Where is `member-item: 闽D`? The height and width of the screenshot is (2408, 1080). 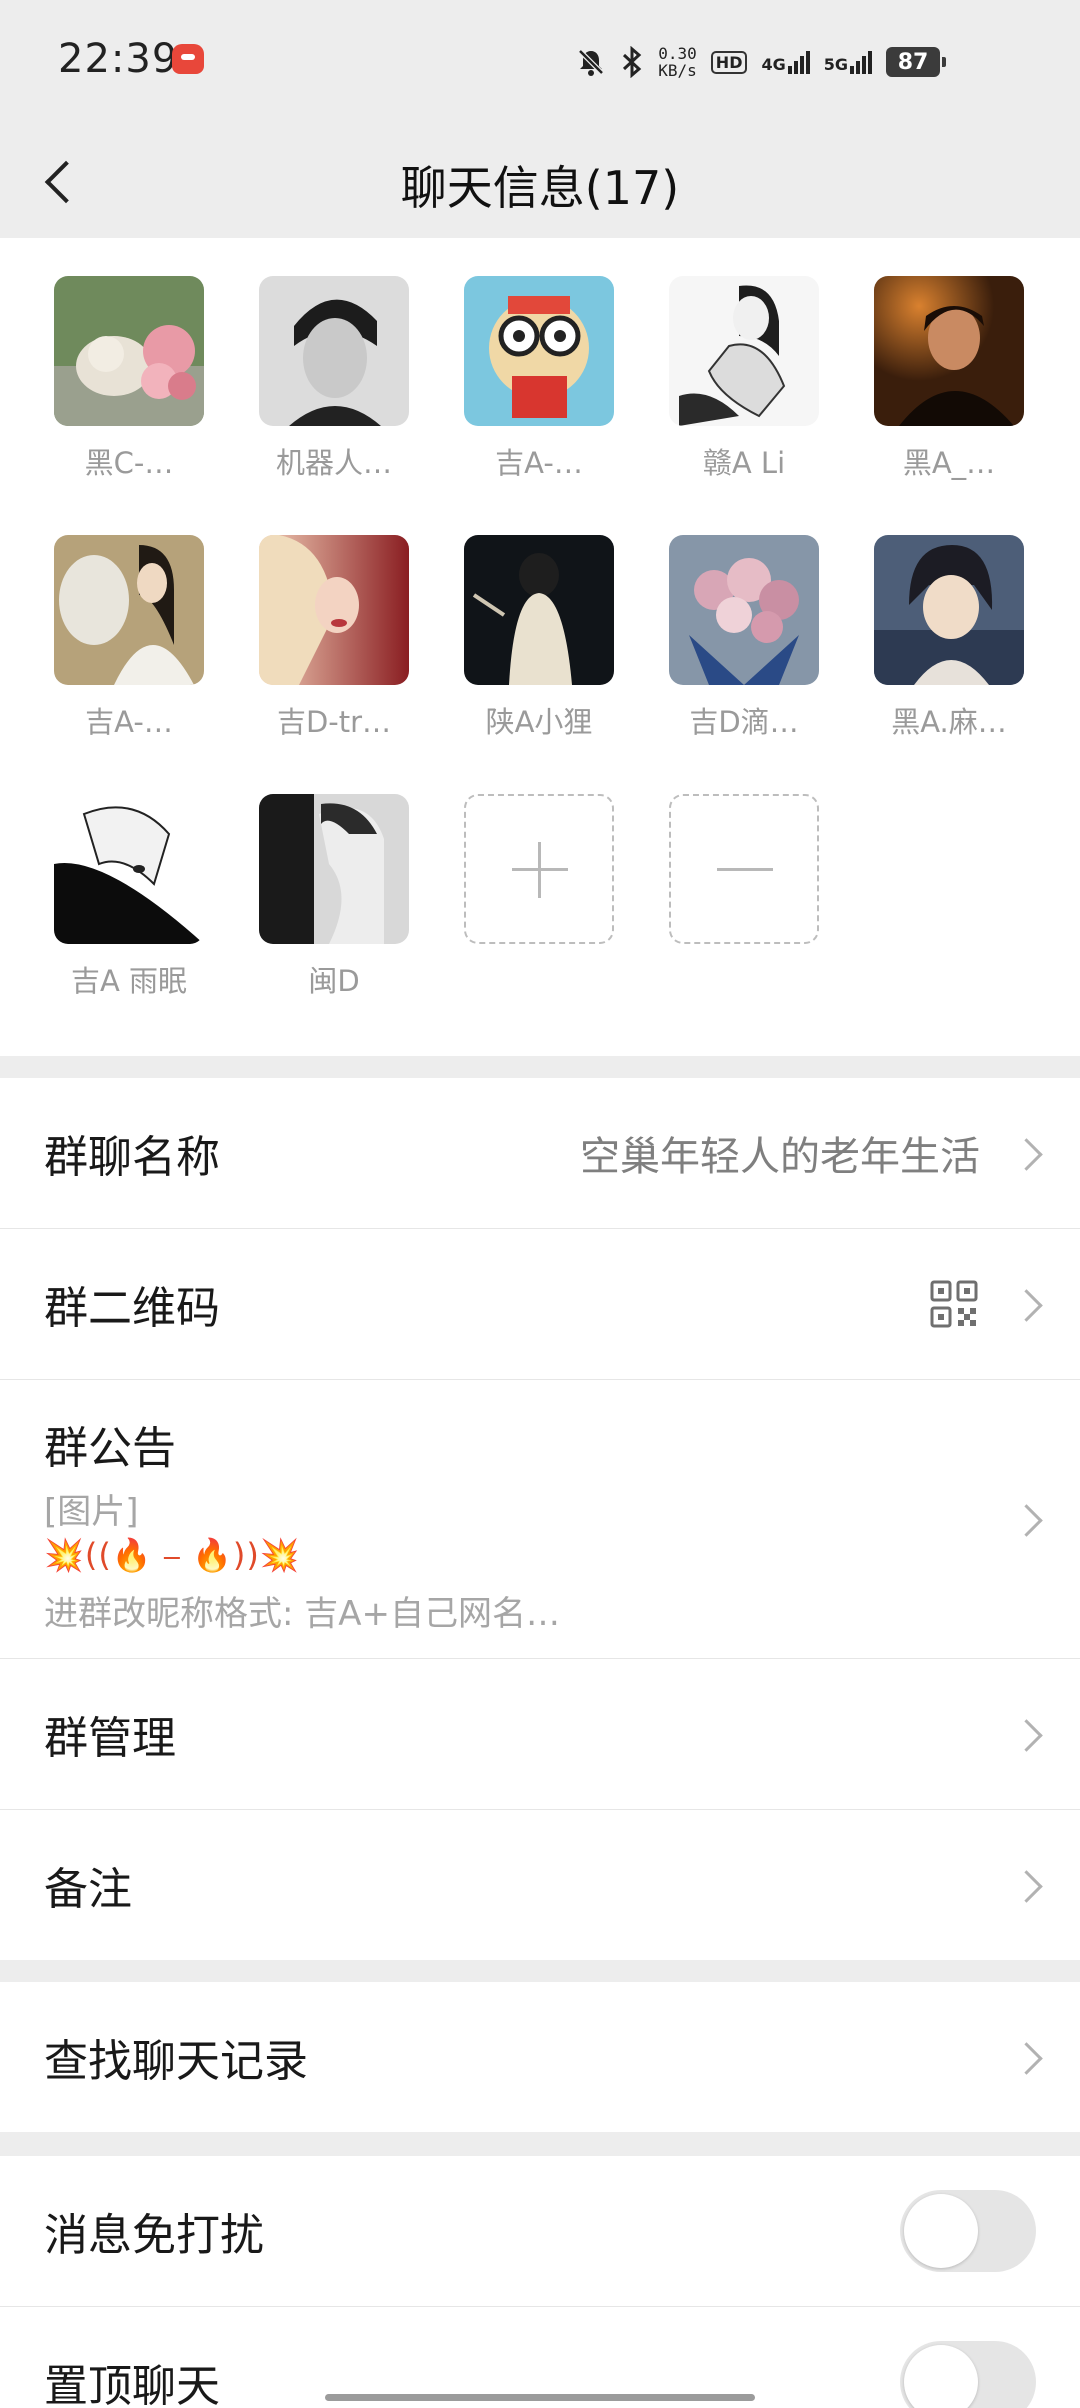
member-item: 闽D is located at coordinates (334, 897).